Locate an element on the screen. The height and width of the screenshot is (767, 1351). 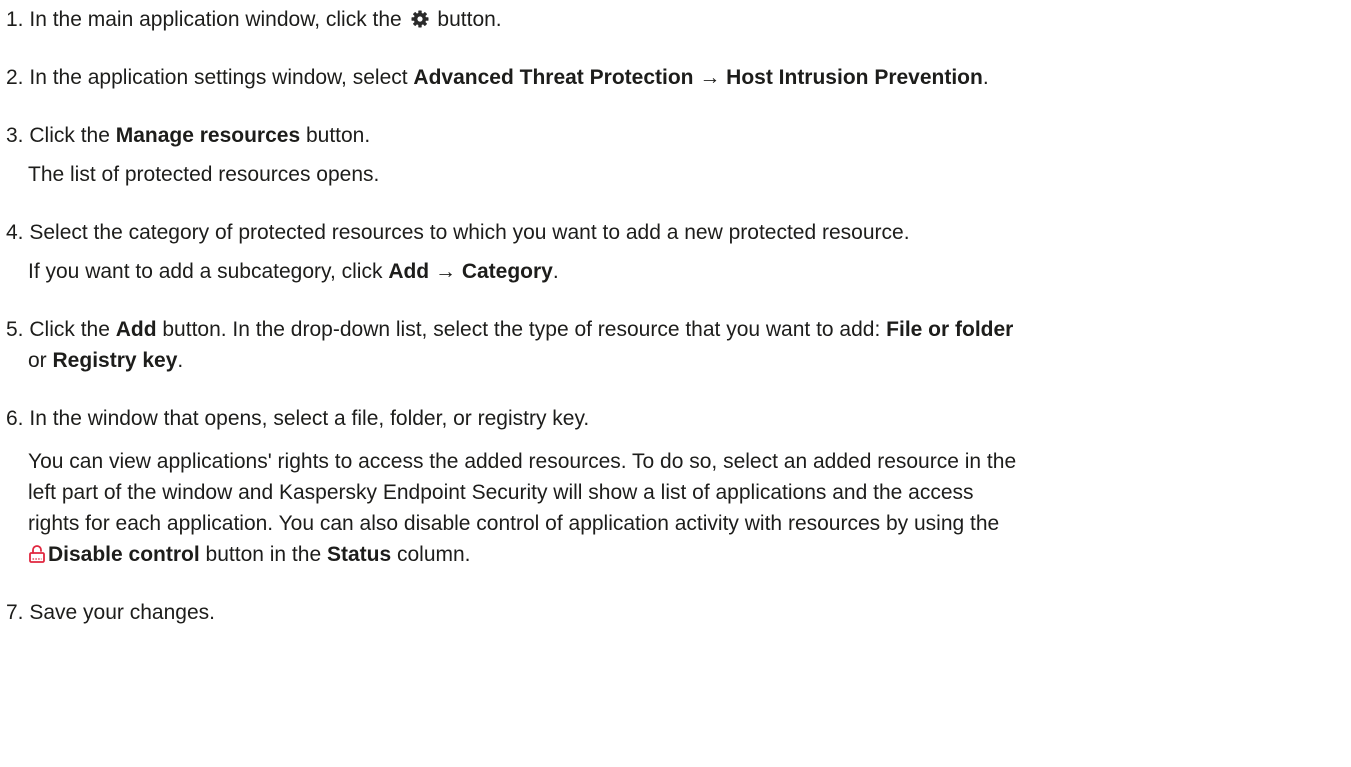
ui-term-file-or-folder: File or folder is located at coordinates (950, 329).